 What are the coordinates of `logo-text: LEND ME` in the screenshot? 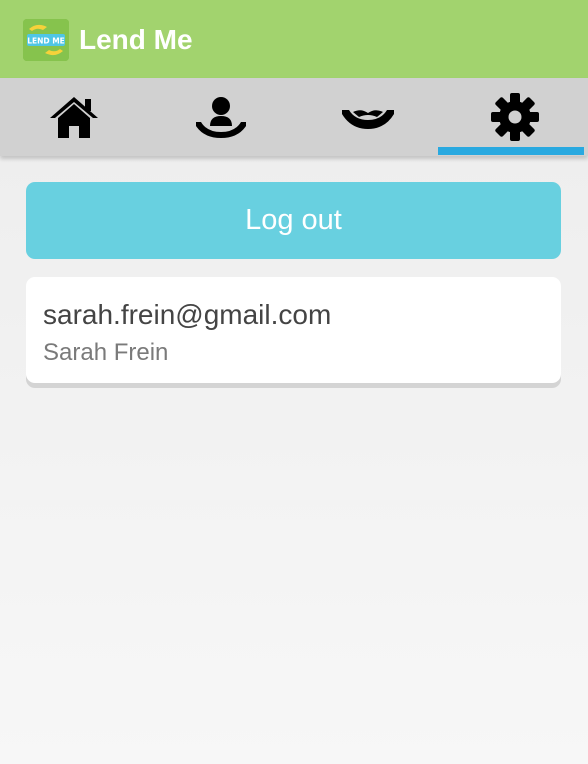 It's located at (46, 41).